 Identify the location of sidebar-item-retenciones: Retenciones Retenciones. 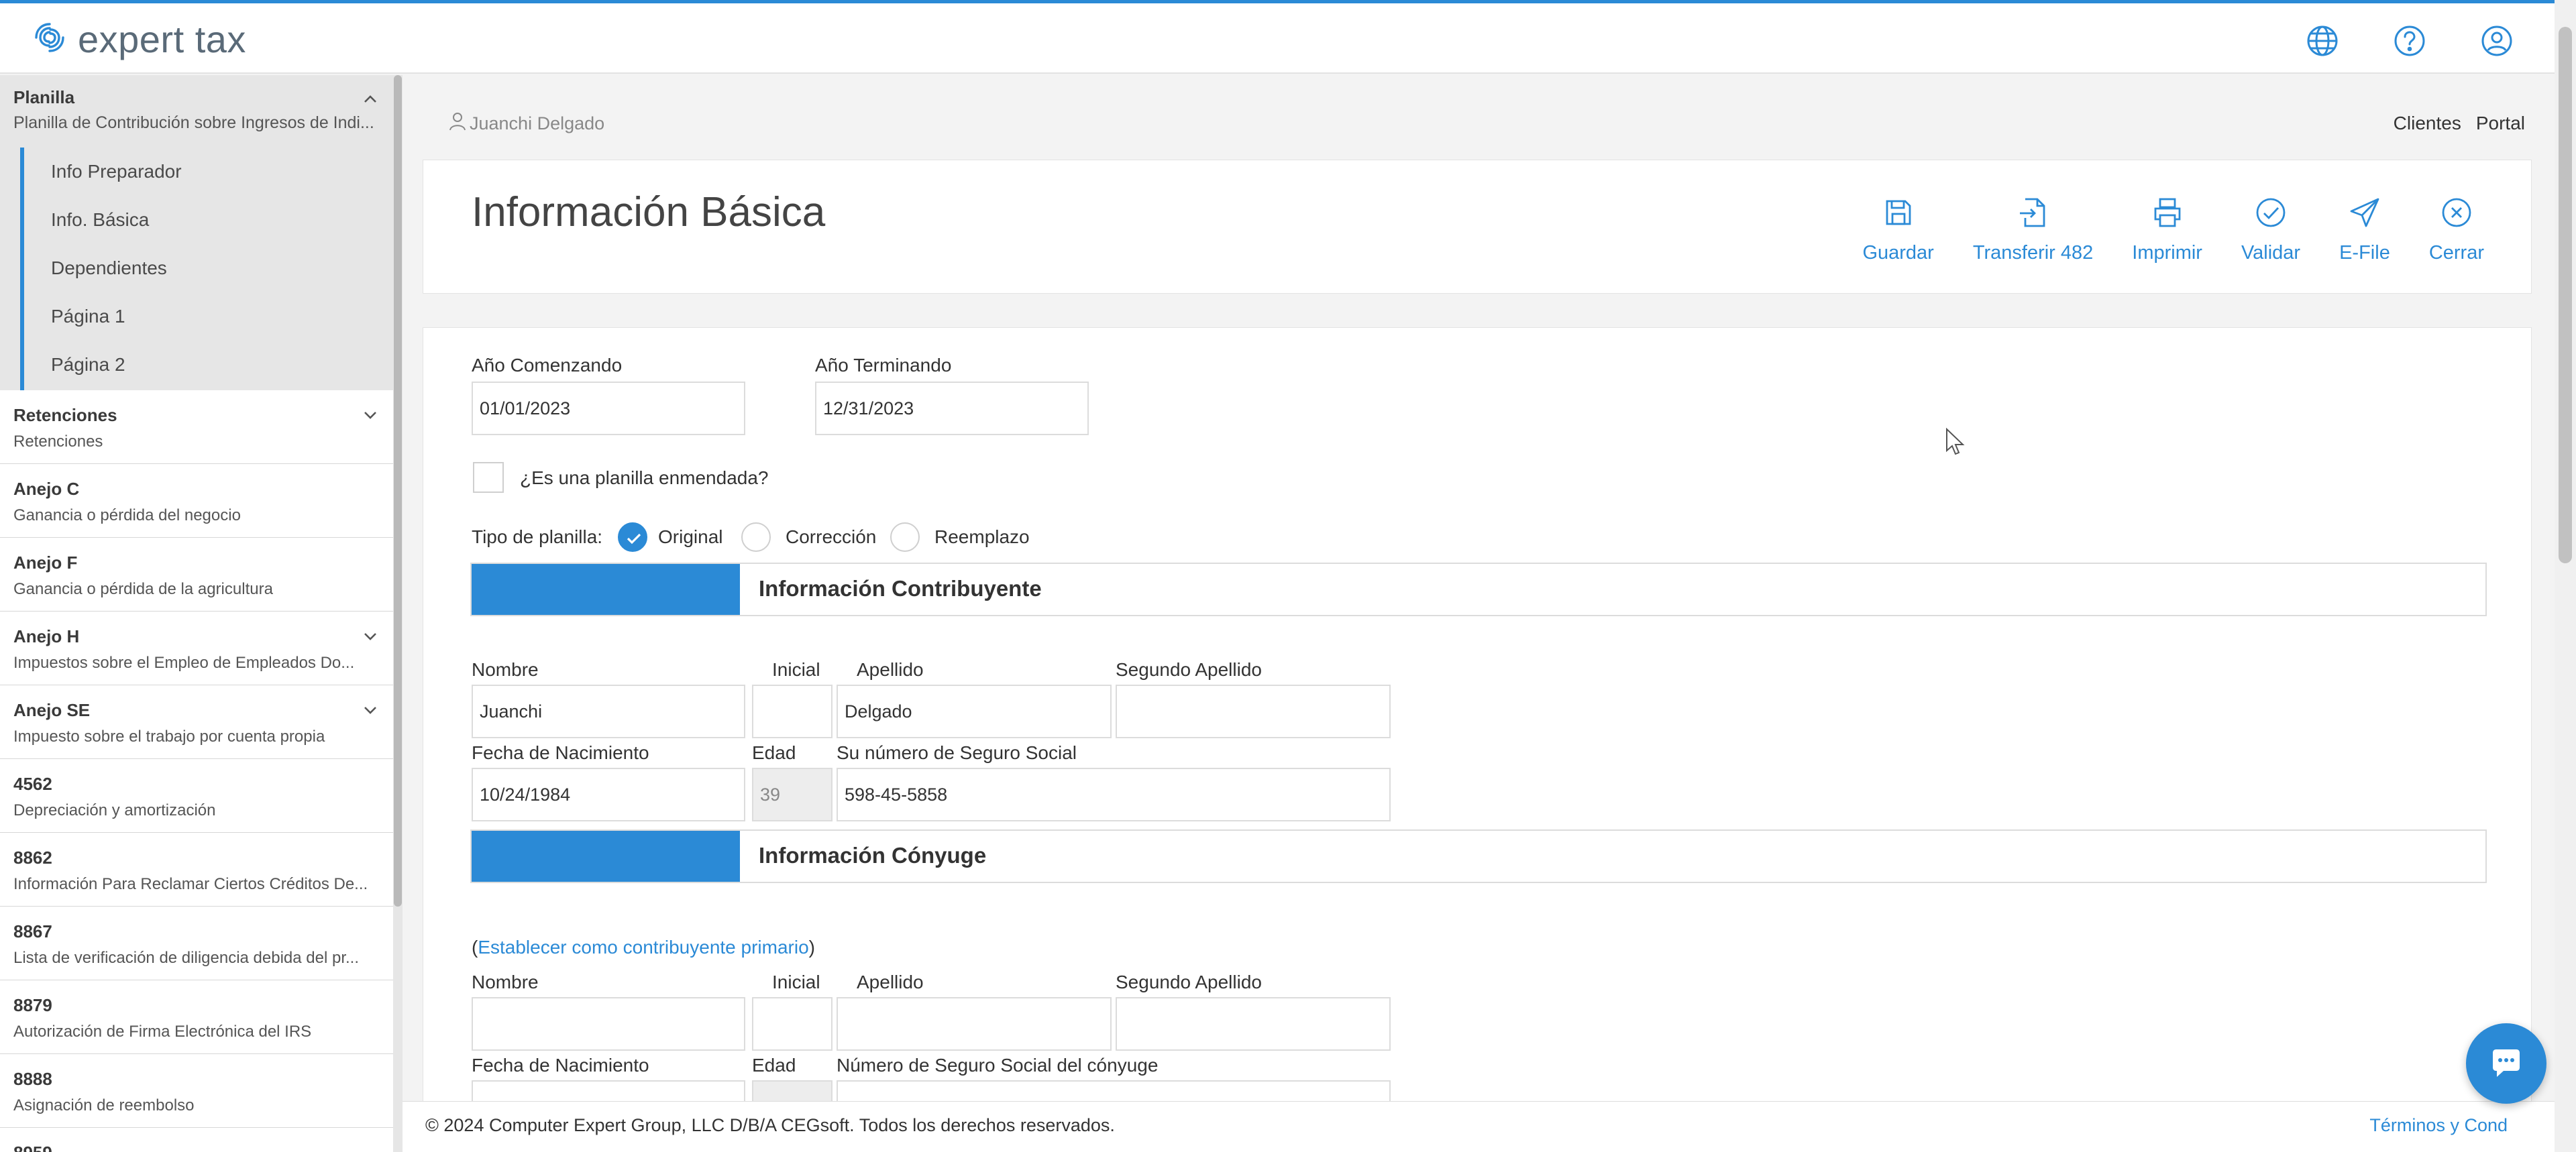
(197, 427).